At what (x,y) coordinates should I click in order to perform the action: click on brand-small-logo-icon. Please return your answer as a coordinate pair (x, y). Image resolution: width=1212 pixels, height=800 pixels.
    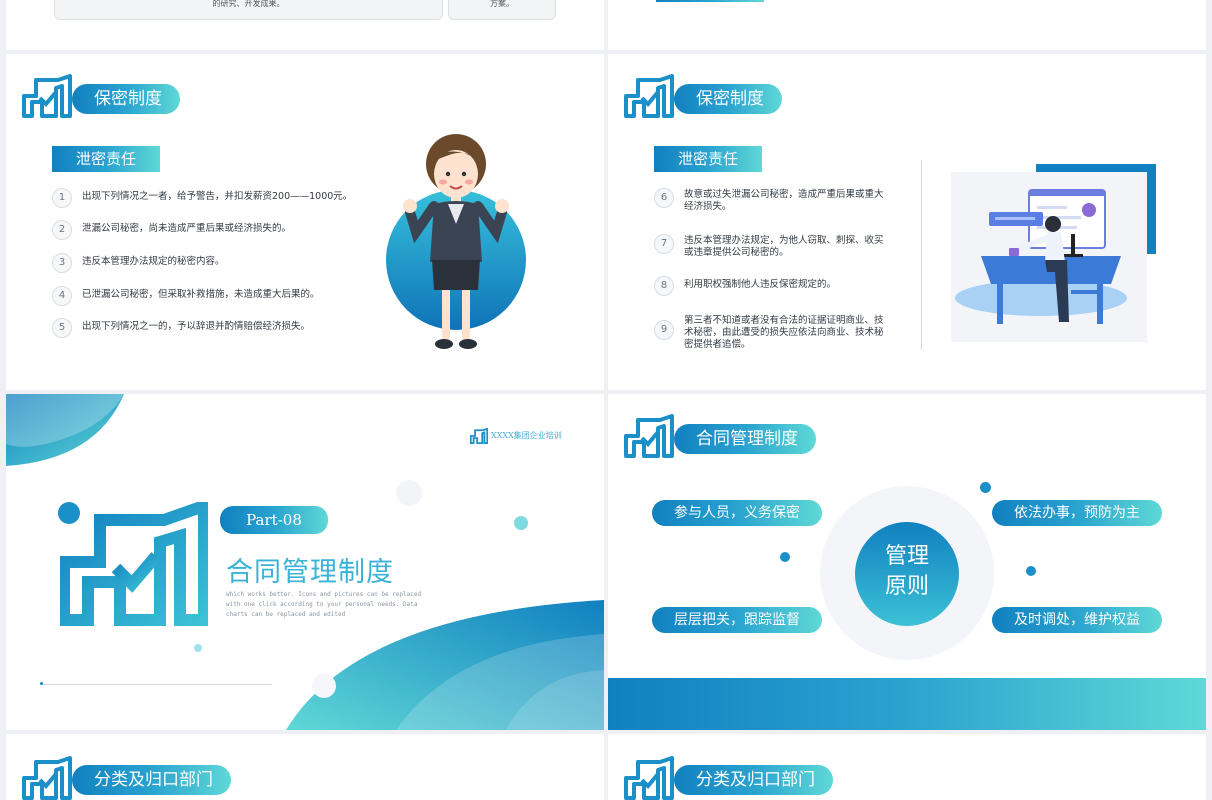
    Looking at the image, I should click on (479, 436).